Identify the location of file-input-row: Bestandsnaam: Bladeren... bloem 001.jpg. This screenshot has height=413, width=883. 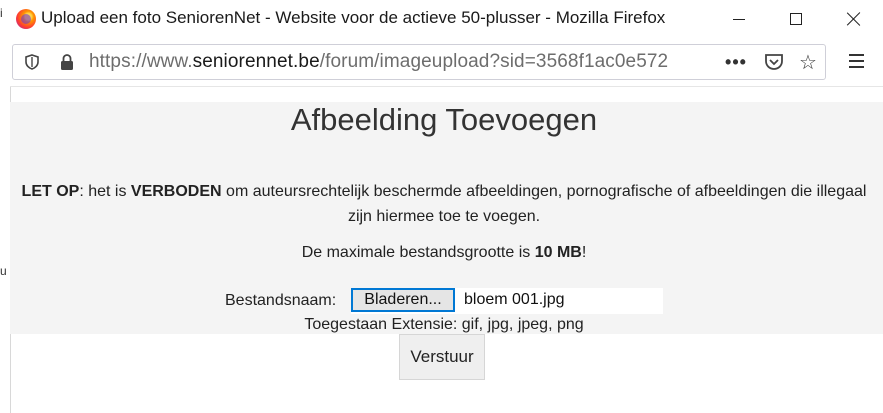
(446, 301).